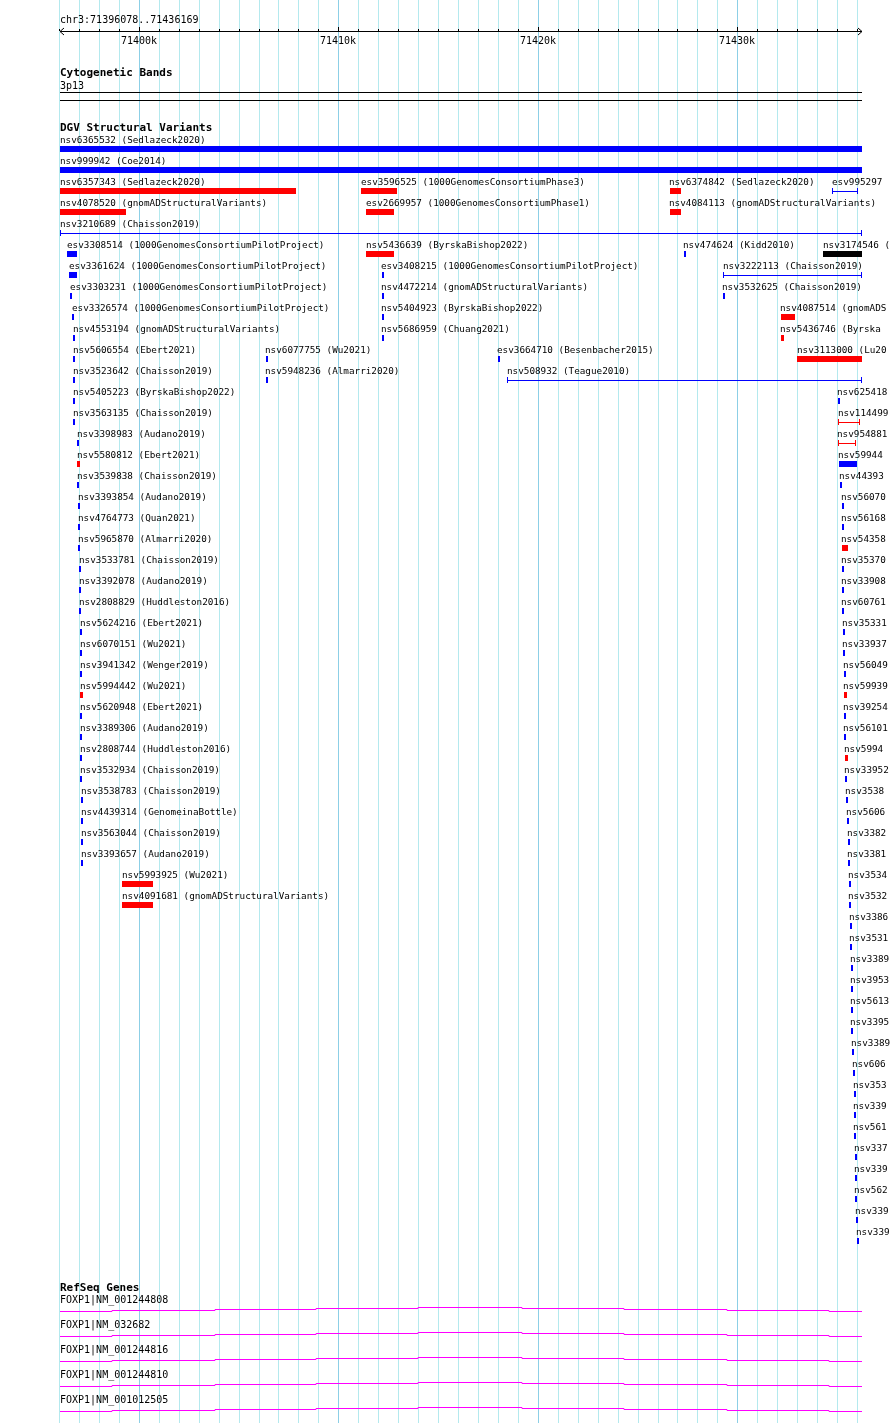 This screenshot has height=1423, width=890. Describe the element at coordinates (863, 496) in the screenshot. I see `variant-label: nsv56070` at that location.